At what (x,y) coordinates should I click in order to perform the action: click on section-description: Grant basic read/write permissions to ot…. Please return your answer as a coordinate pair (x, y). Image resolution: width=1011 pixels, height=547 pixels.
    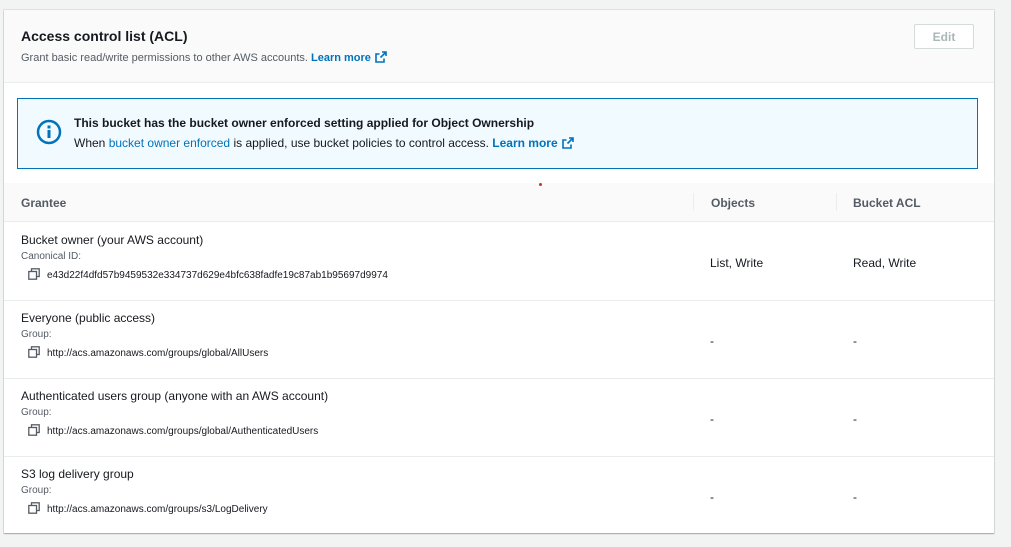
    Looking at the image, I should click on (204, 58).